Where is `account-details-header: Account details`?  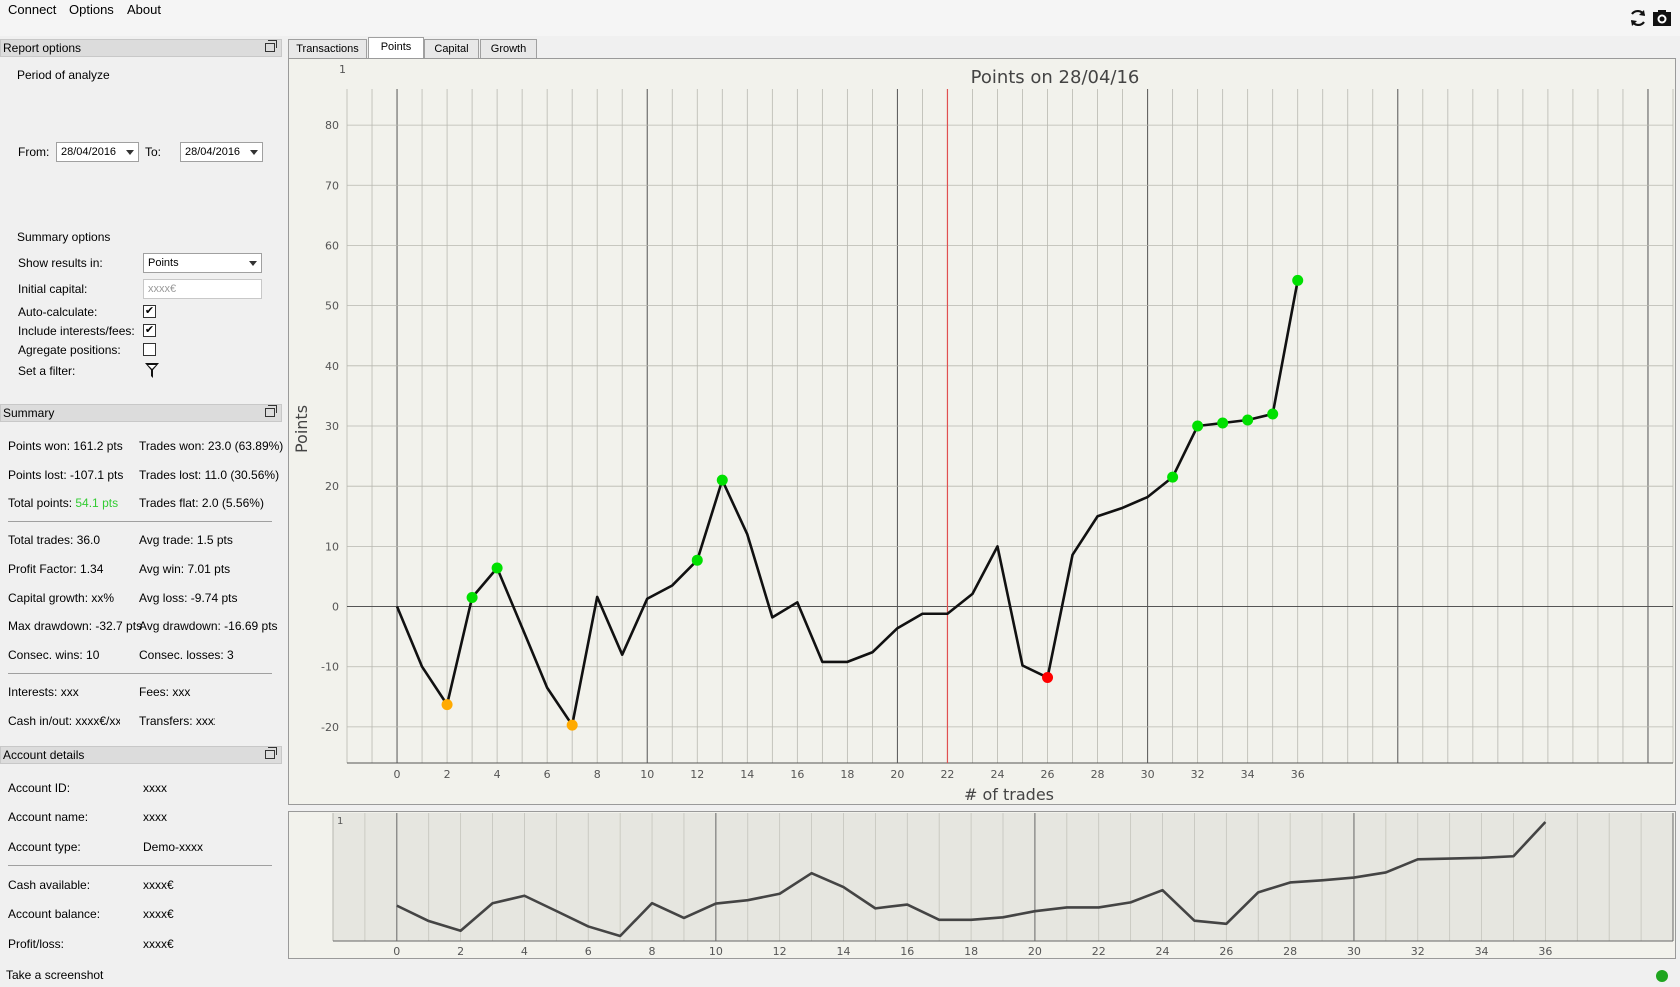 account-details-header: Account details is located at coordinates (141, 755).